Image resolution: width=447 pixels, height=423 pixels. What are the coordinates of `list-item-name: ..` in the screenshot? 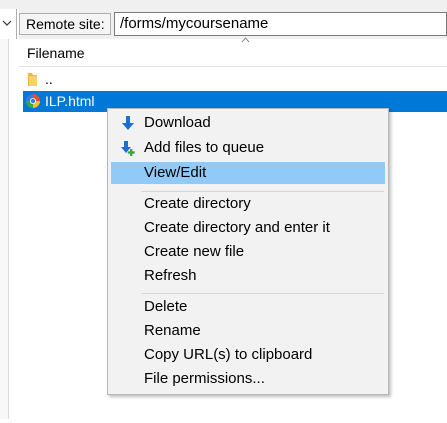 It's located at (49, 79).